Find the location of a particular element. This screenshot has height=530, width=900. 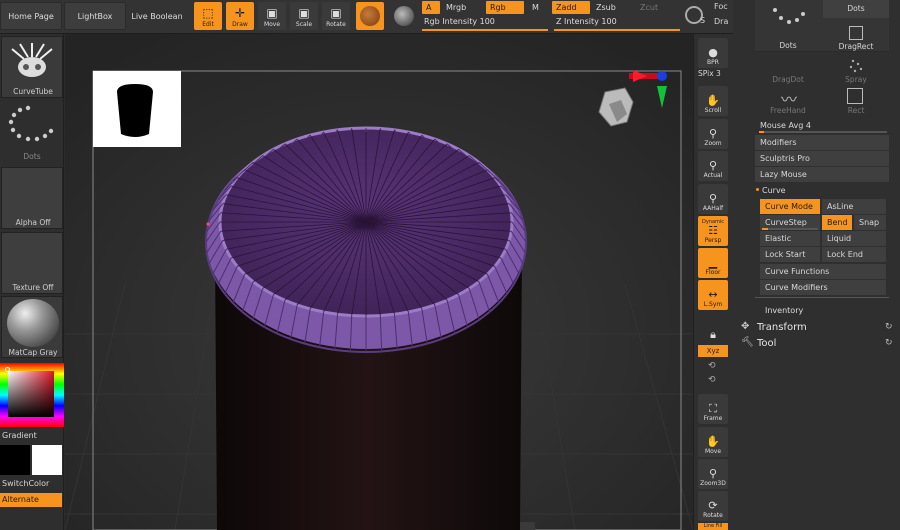

bpr-button: ● BPR is located at coordinates (713, 53).